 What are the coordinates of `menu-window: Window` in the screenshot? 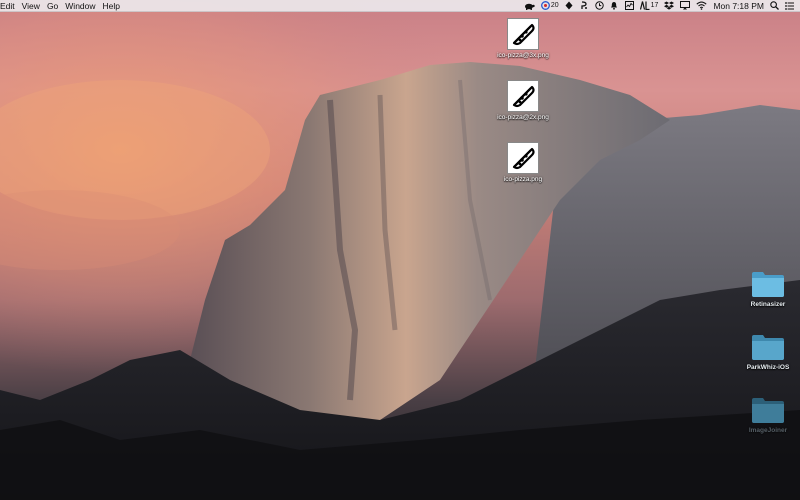 It's located at (83, 6).